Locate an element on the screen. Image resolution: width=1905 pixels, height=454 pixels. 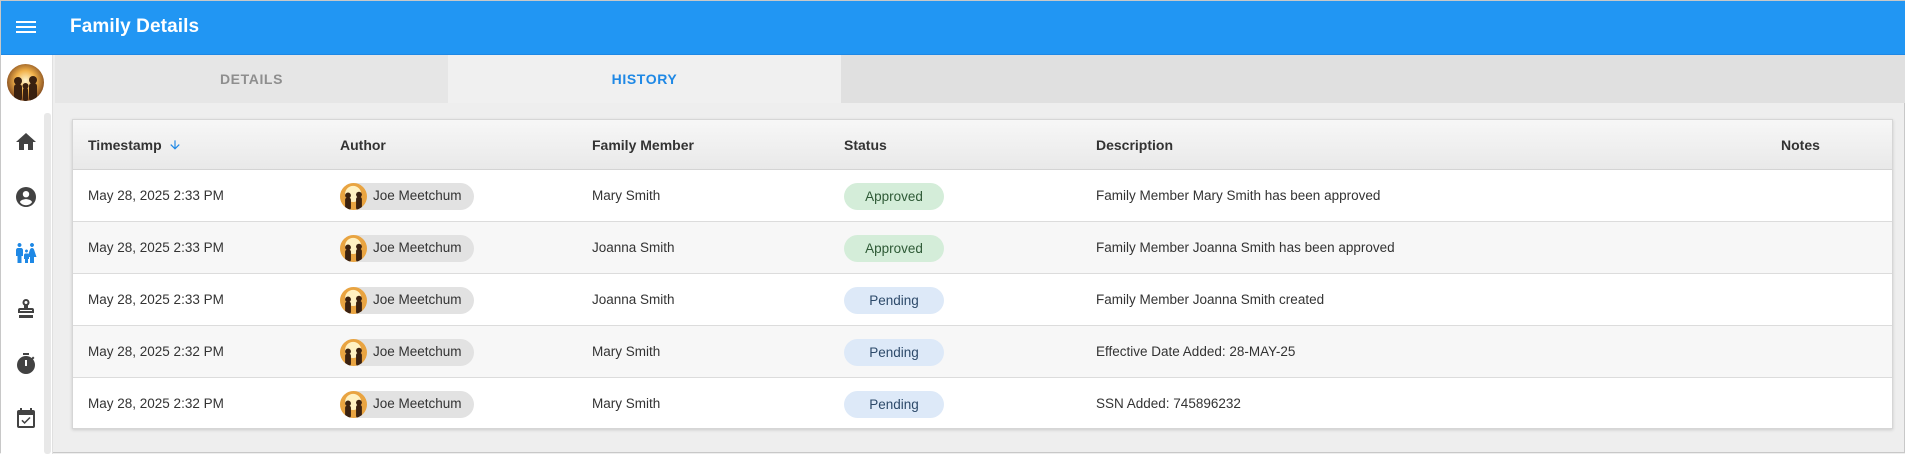
column-header-notes: Notes is located at coordinates (1800, 145).